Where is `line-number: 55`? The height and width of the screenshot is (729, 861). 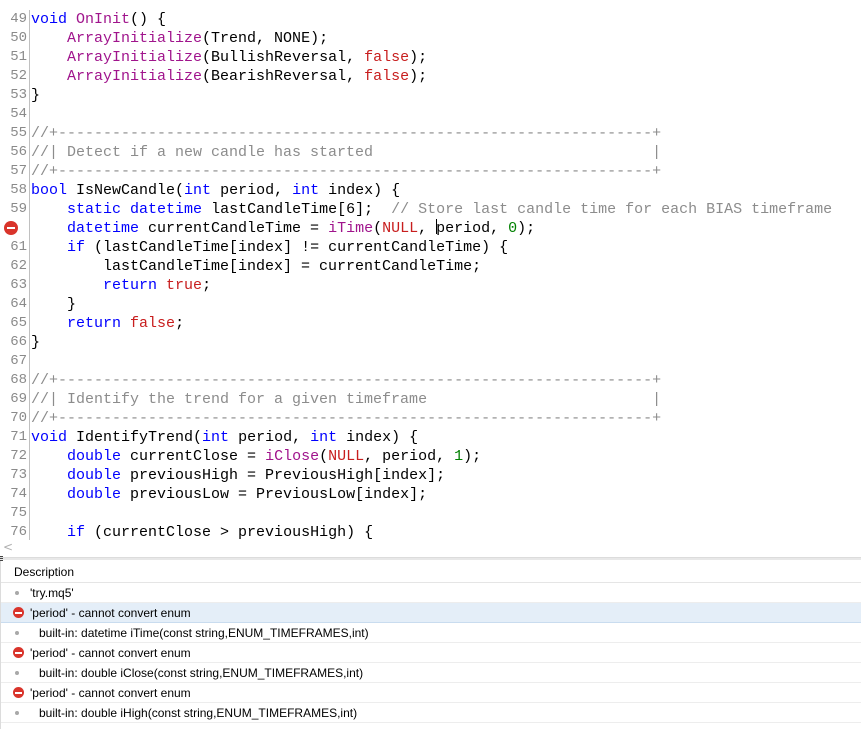 line-number: 55 is located at coordinates (18, 133).